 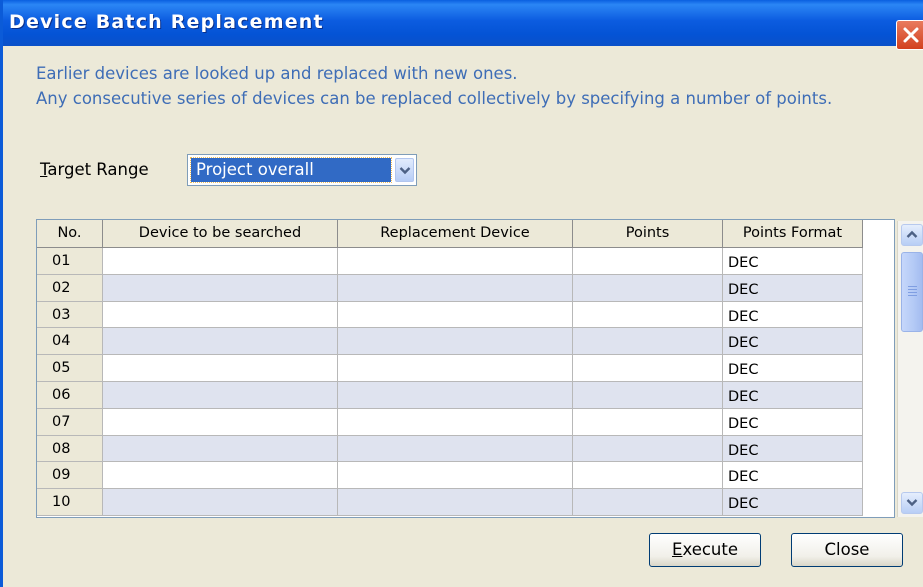 I want to click on scroll-down-button, so click(x=912, y=503).